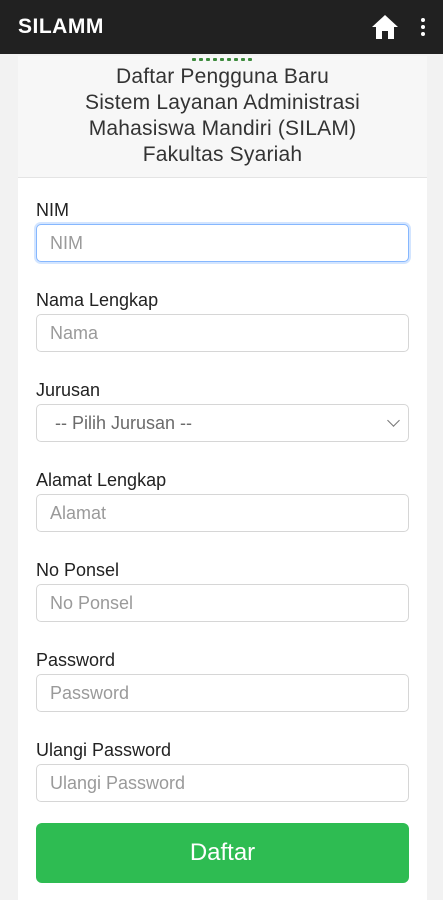 The width and height of the screenshot is (443, 900). Describe the element at coordinates (222, 60) in the screenshot. I see `logo-decoration` at that location.